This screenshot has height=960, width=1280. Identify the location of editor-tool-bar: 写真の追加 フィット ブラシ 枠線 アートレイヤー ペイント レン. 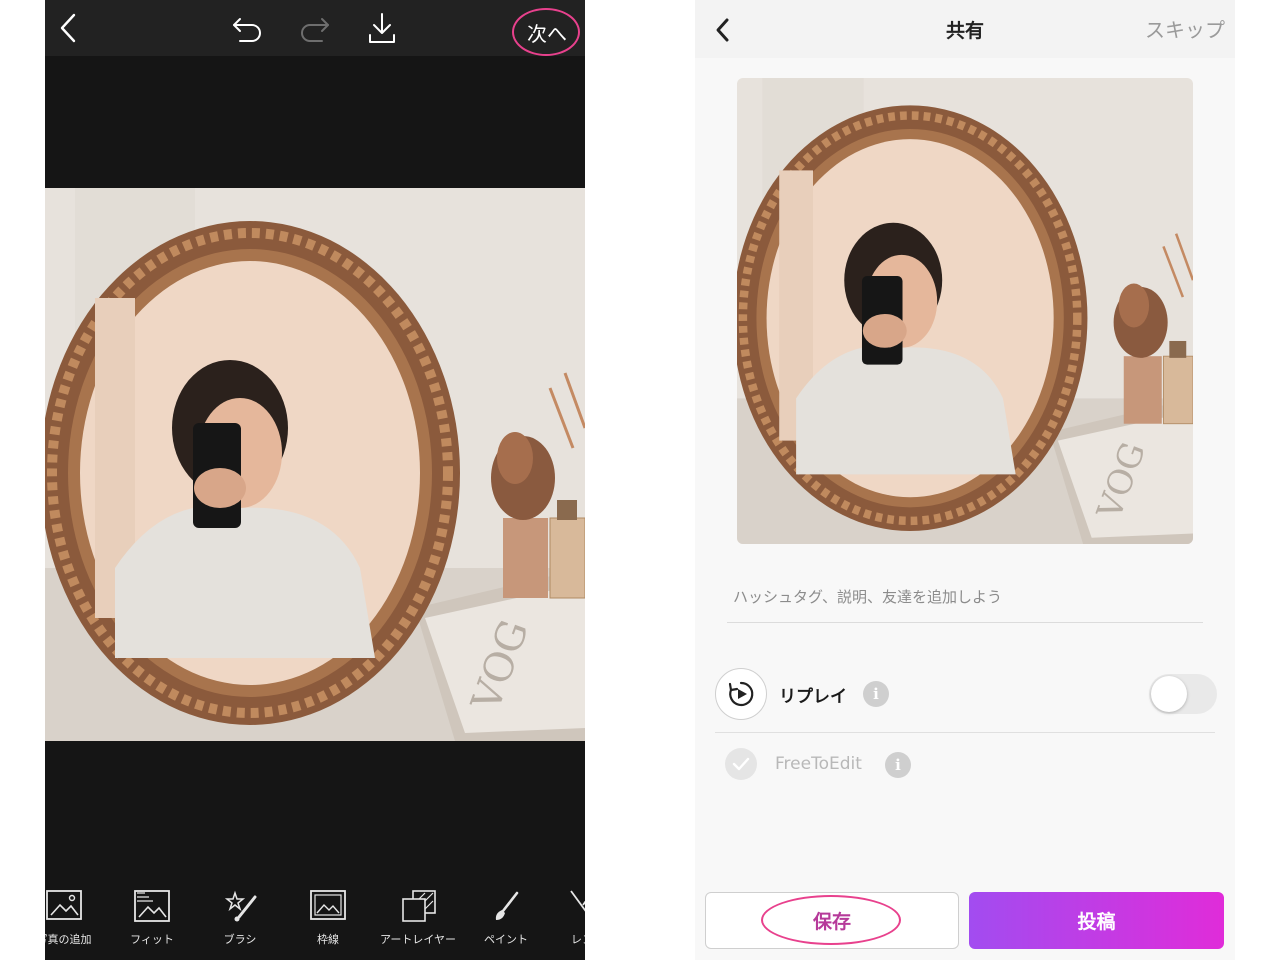
(315, 917).